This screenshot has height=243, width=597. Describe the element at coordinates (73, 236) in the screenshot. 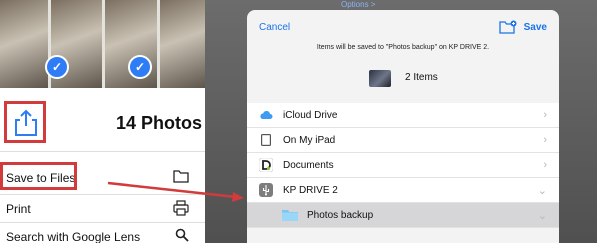

I see `menu-item-label: Search with Google Lens` at that location.